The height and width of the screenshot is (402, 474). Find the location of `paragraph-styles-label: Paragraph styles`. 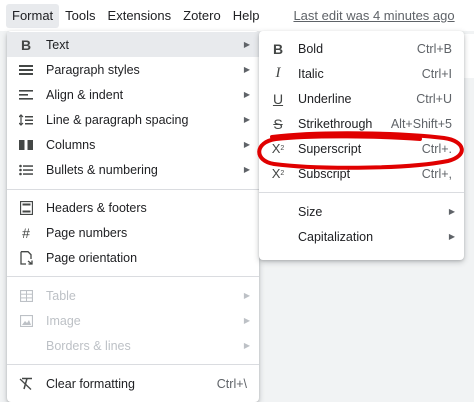

paragraph-styles-label: Paragraph styles is located at coordinates (93, 69).